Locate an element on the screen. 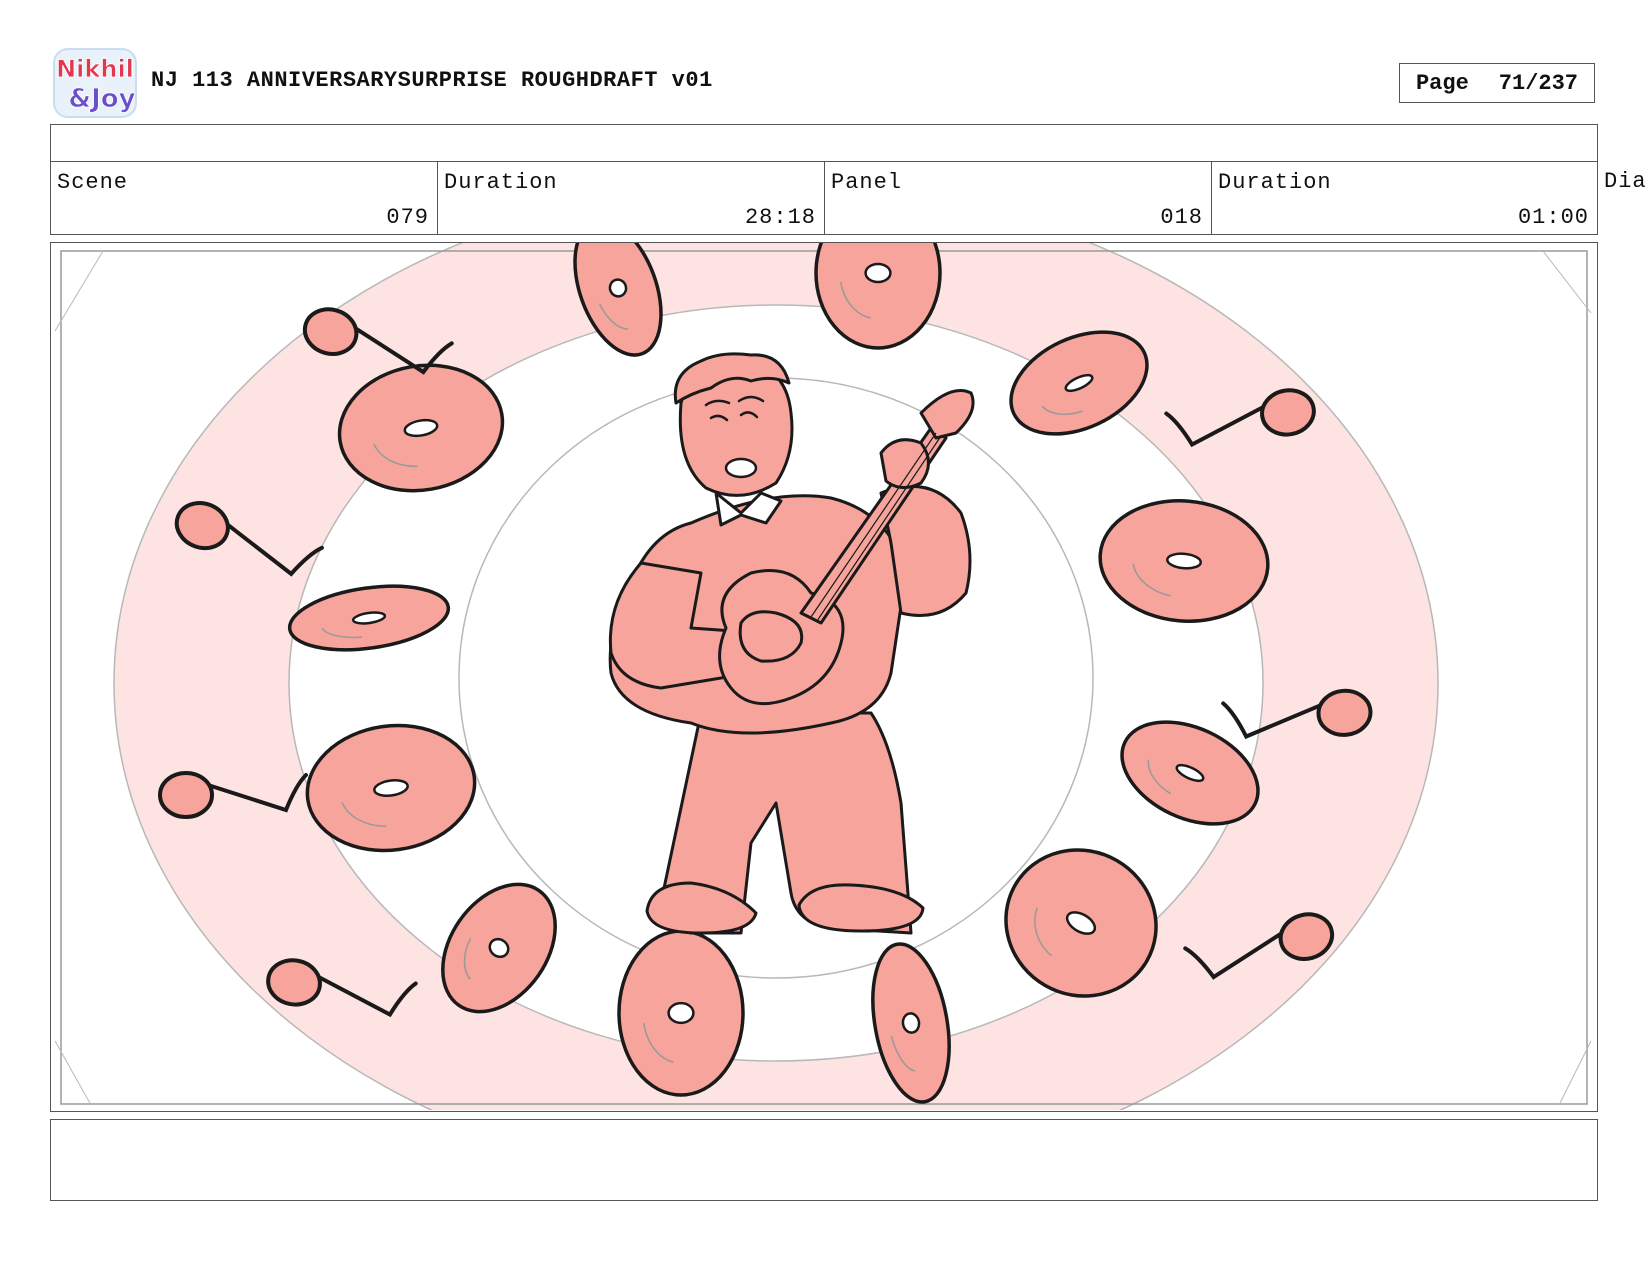 This screenshot has width=1650, height=1275. panel-notes-area is located at coordinates (824, 1160).